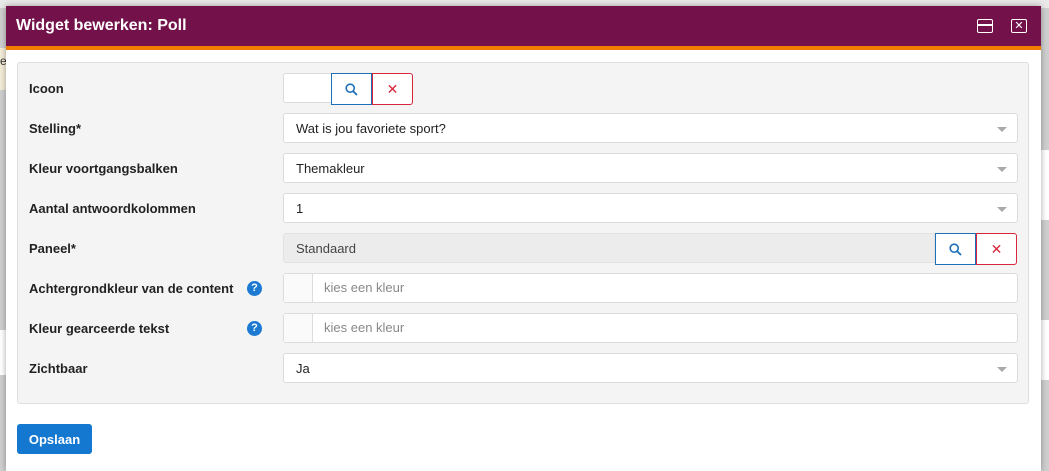 Image resolution: width=1049 pixels, height=471 pixels. What do you see at coordinates (112, 208) in the screenshot?
I see `columns-label: Aantal antwoordkolommen` at bounding box center [112, 208].